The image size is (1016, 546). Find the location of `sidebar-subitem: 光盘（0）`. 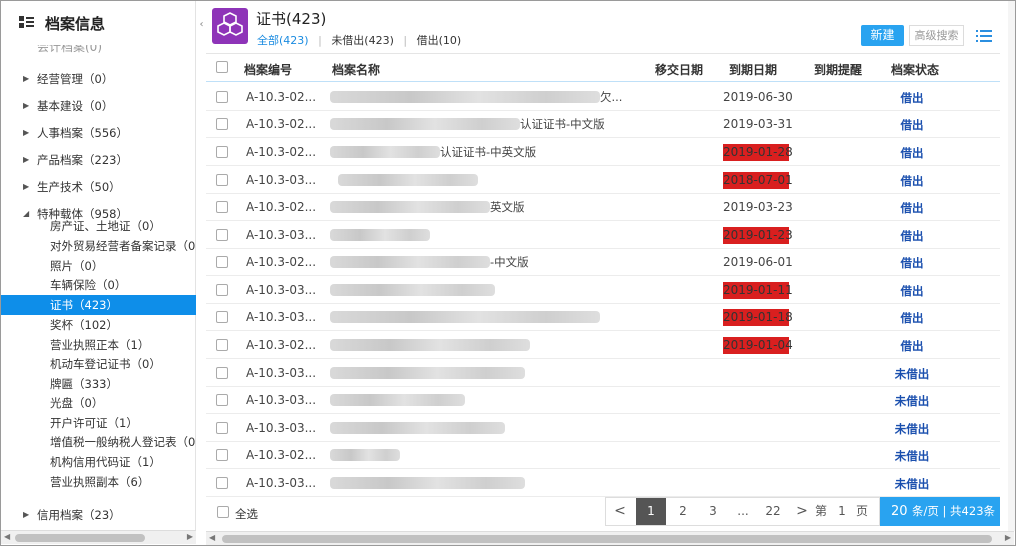

sidebar-subitem: 光盘（0） is located at coordinates (98, 403).